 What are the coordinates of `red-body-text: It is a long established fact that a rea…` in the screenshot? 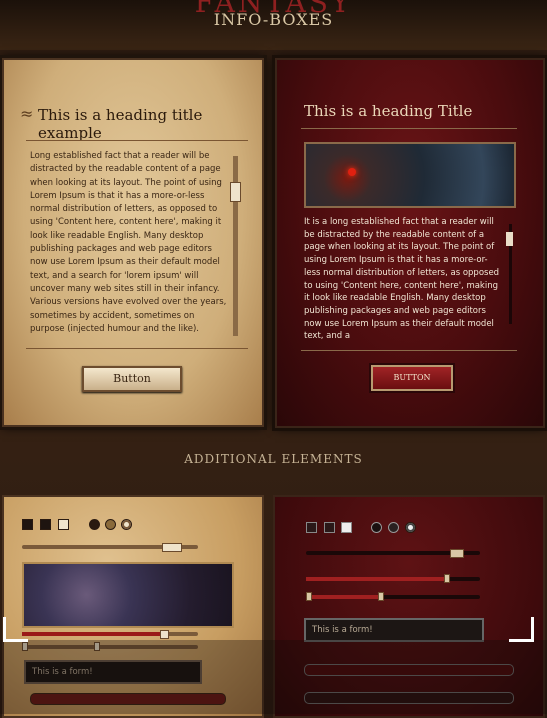 It's located at (402, 279).